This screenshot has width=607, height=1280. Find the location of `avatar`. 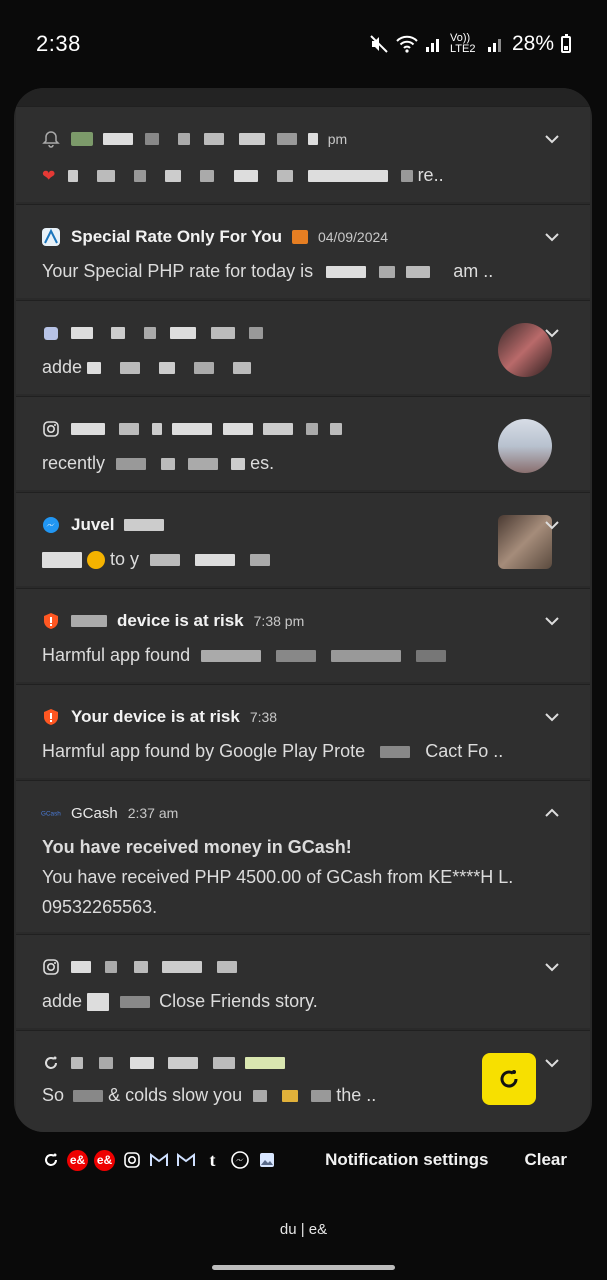

avatar is located at coordinates (525, 446).